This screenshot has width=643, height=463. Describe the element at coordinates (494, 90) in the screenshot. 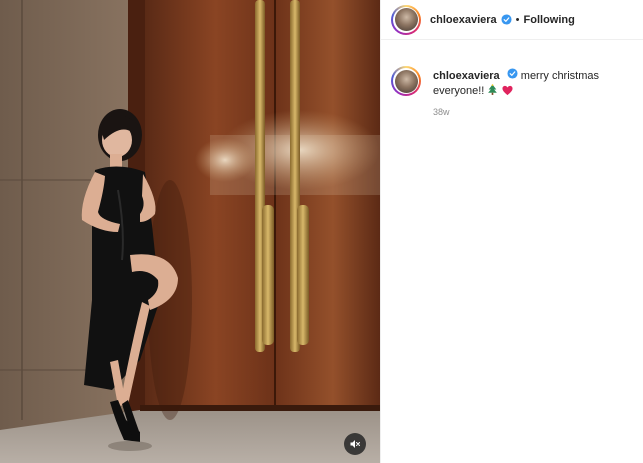

I see `tree-icon` at that location.